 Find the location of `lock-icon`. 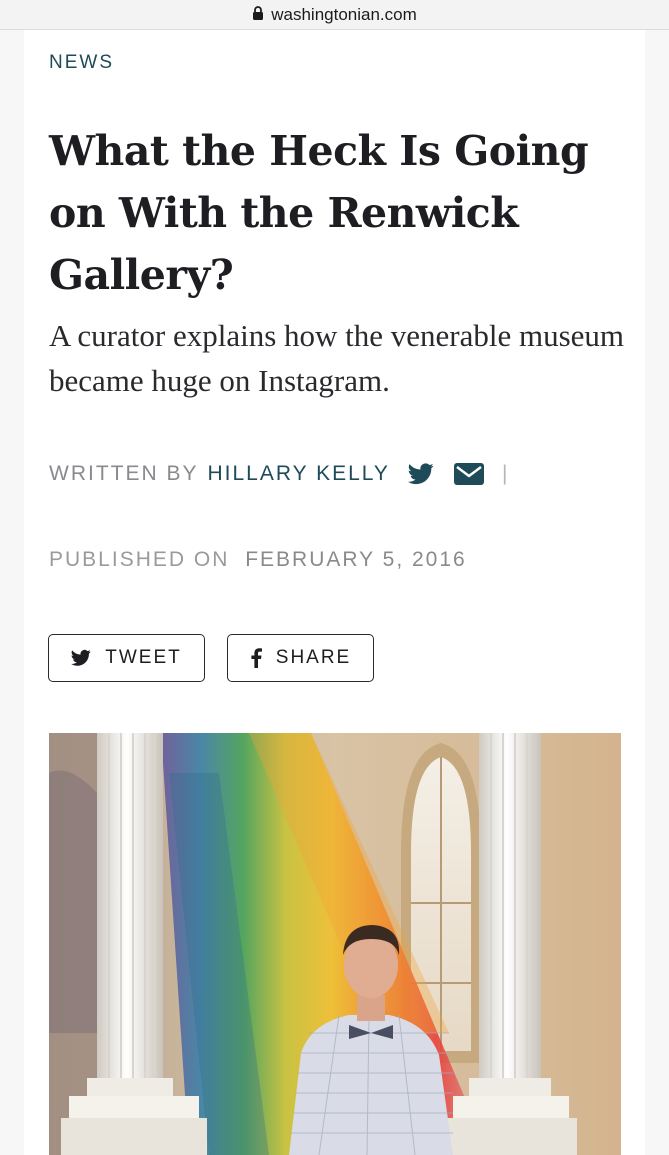

lock-icon is located at coordinates (258, 13).